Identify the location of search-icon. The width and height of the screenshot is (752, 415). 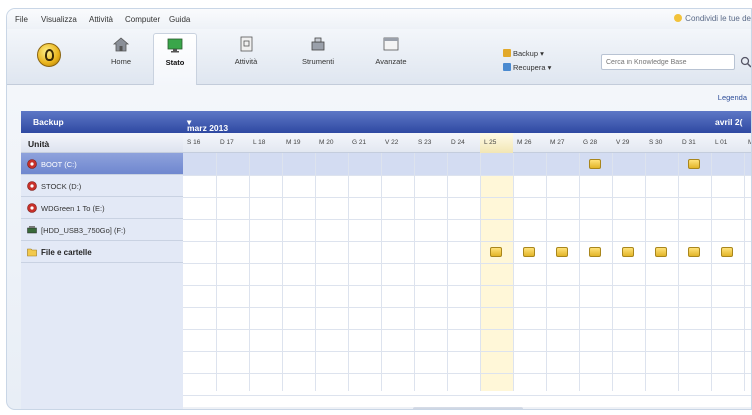
(745, 62).